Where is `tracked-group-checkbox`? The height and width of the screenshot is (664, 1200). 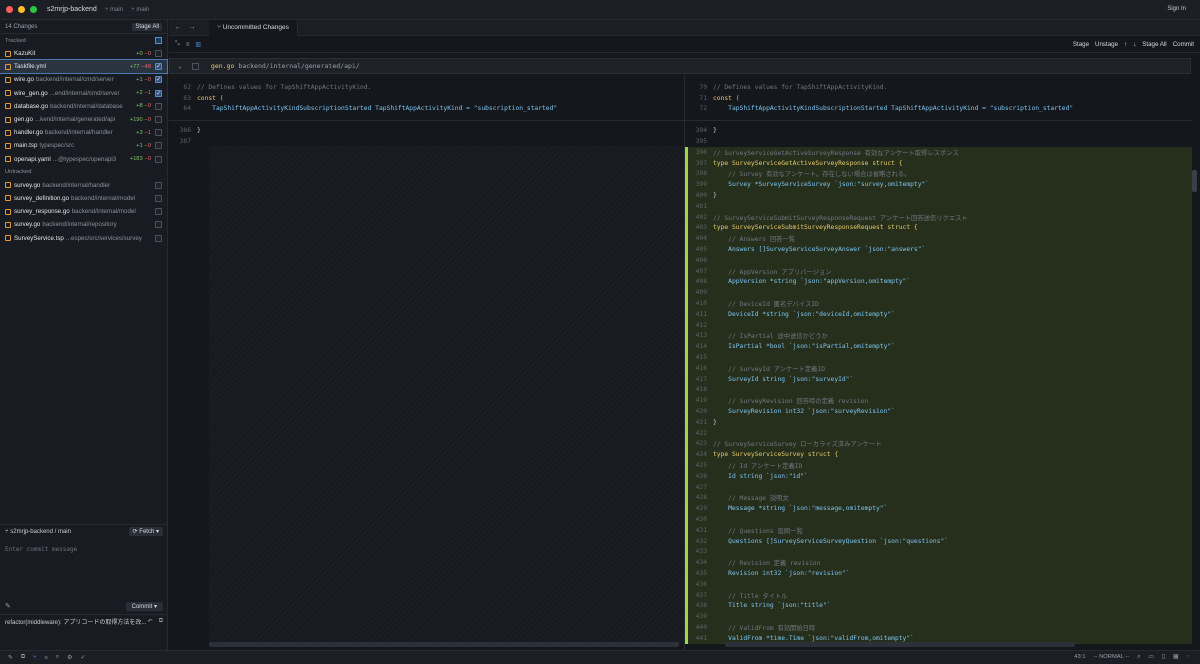 tracked-group-checkbox is located at coordinates (158, 40).